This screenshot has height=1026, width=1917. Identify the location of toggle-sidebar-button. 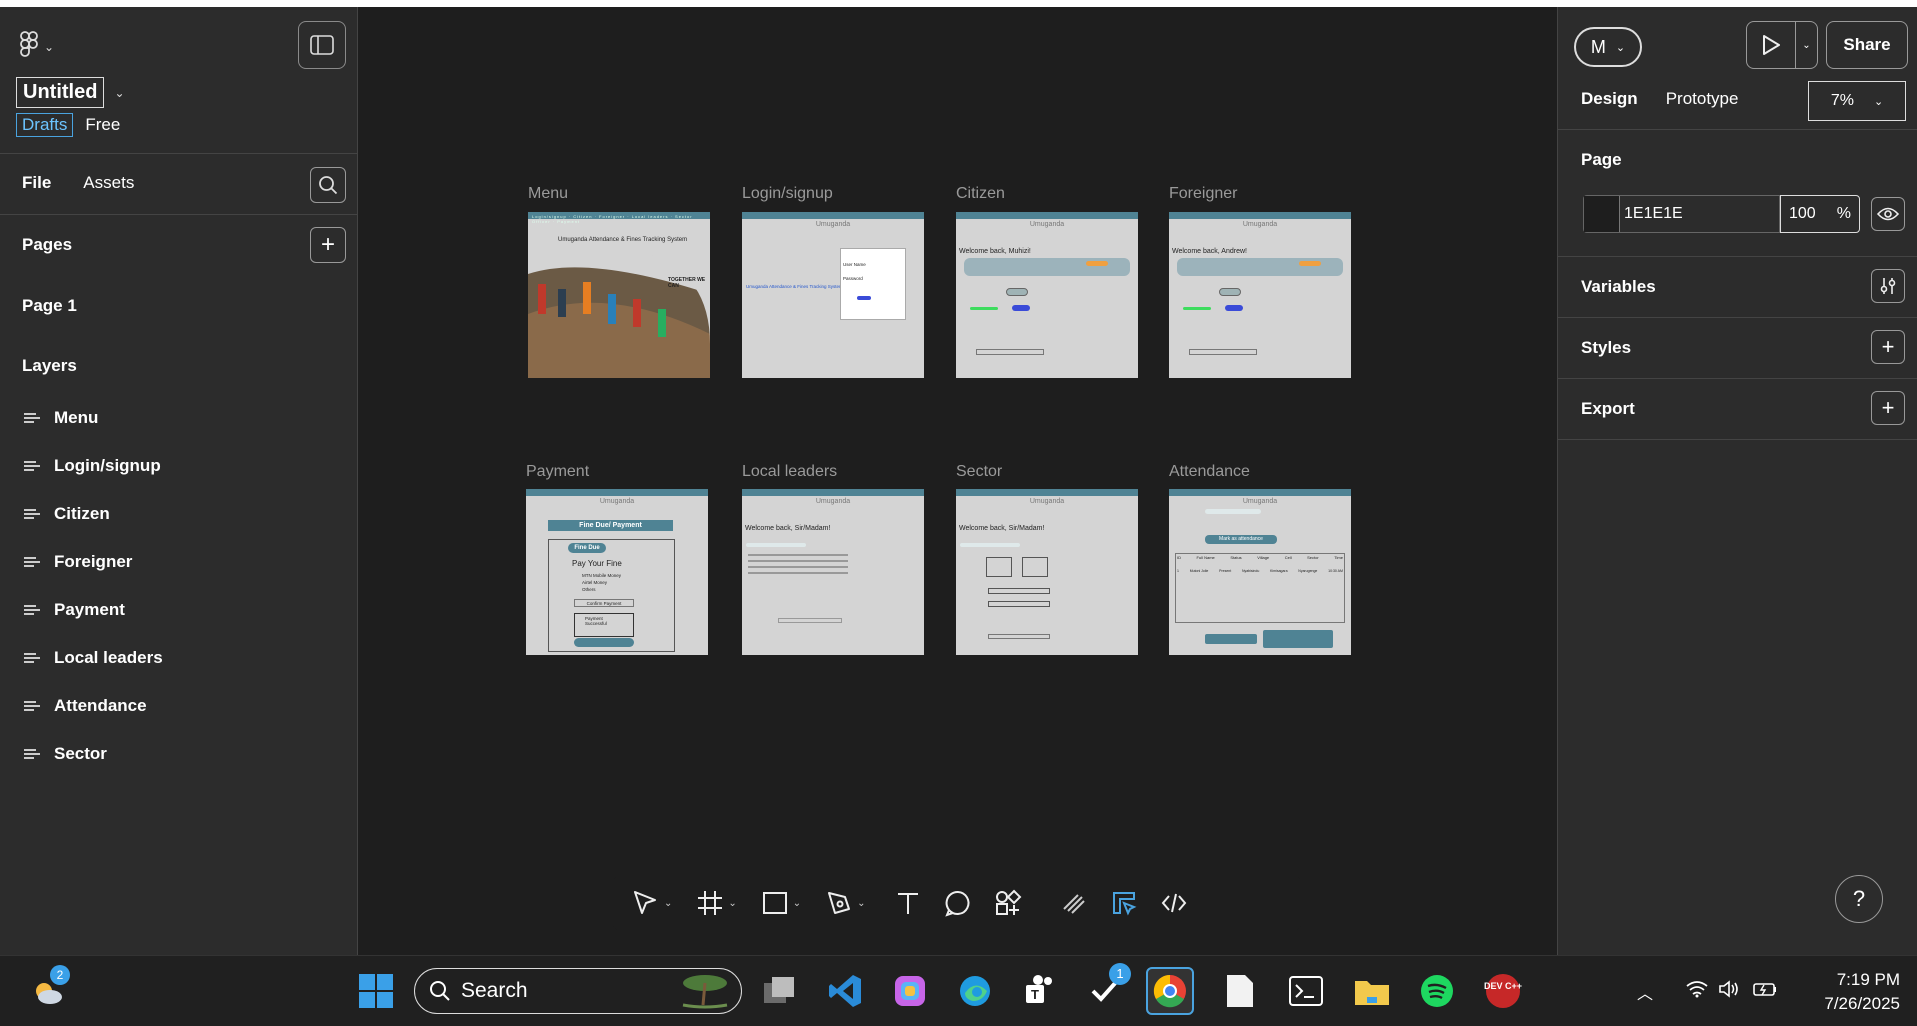
(322, 45).